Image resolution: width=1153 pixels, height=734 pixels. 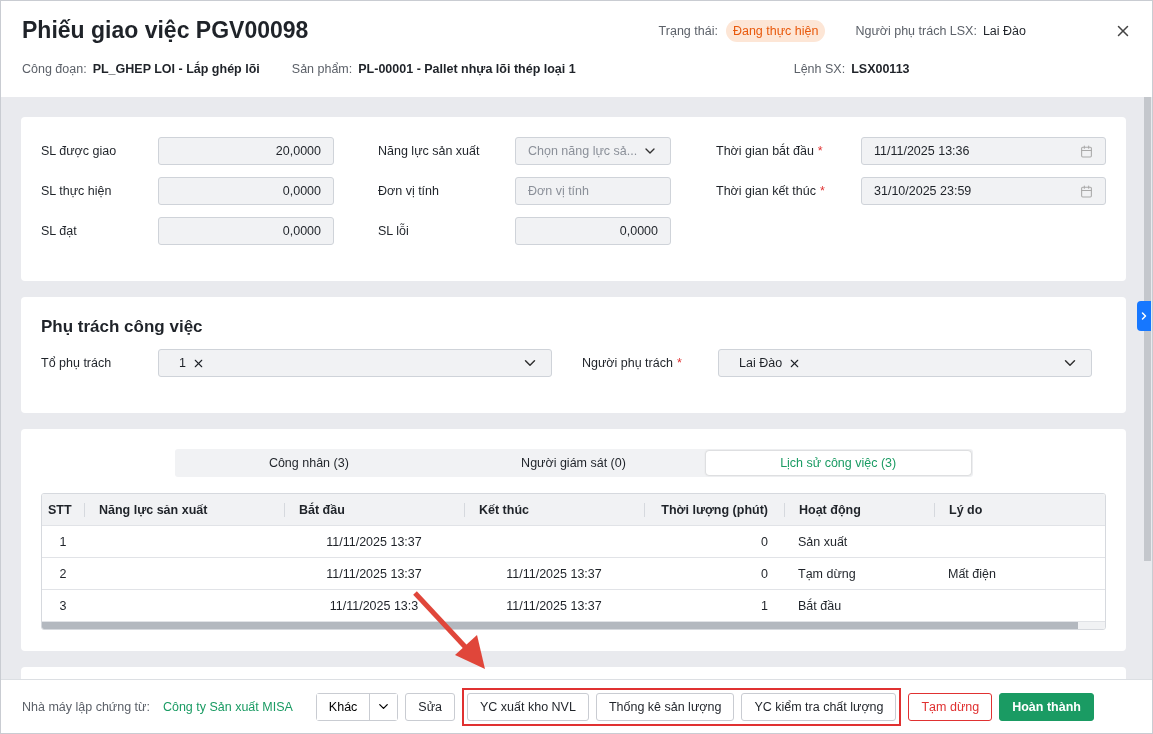 What do you see at coordinates (1019, 509) in the screenshot?
I see `column-header: Lý do` at bounding box center [1019, 509].